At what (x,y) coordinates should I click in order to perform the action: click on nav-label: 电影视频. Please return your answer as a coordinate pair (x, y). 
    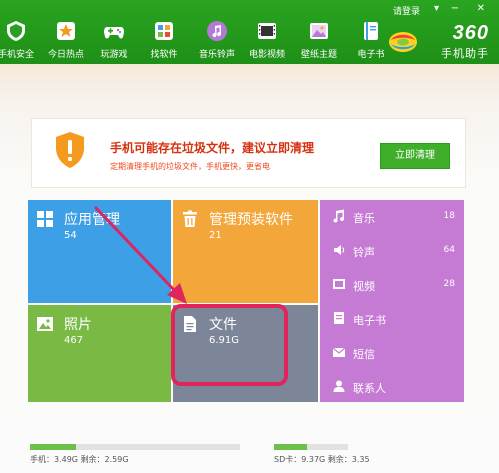
    Looking at the image, I should click on (266, 55).